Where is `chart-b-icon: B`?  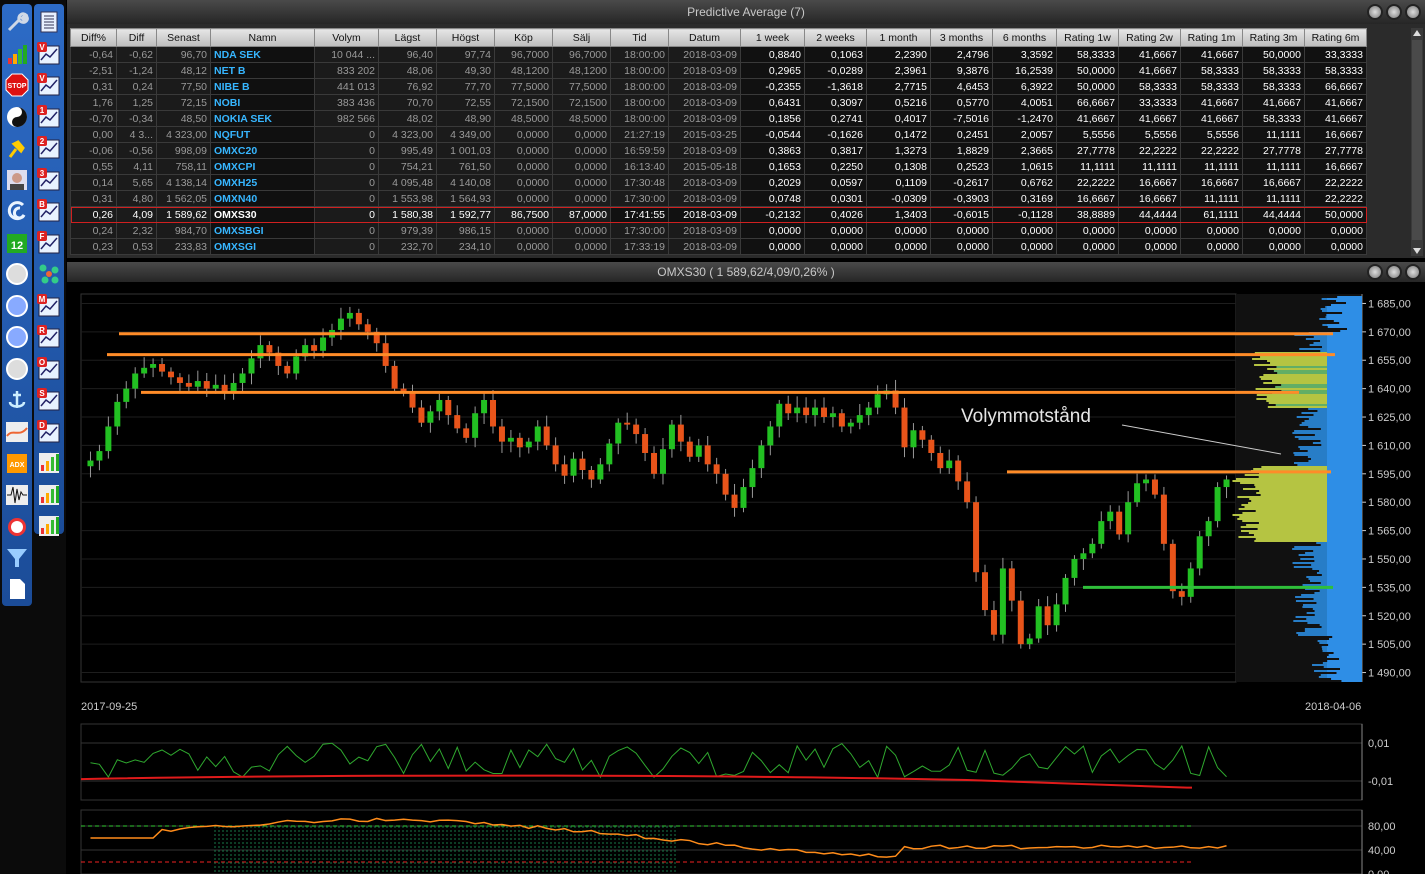 chart-b-icon: B is located at coordinates (49, 211).